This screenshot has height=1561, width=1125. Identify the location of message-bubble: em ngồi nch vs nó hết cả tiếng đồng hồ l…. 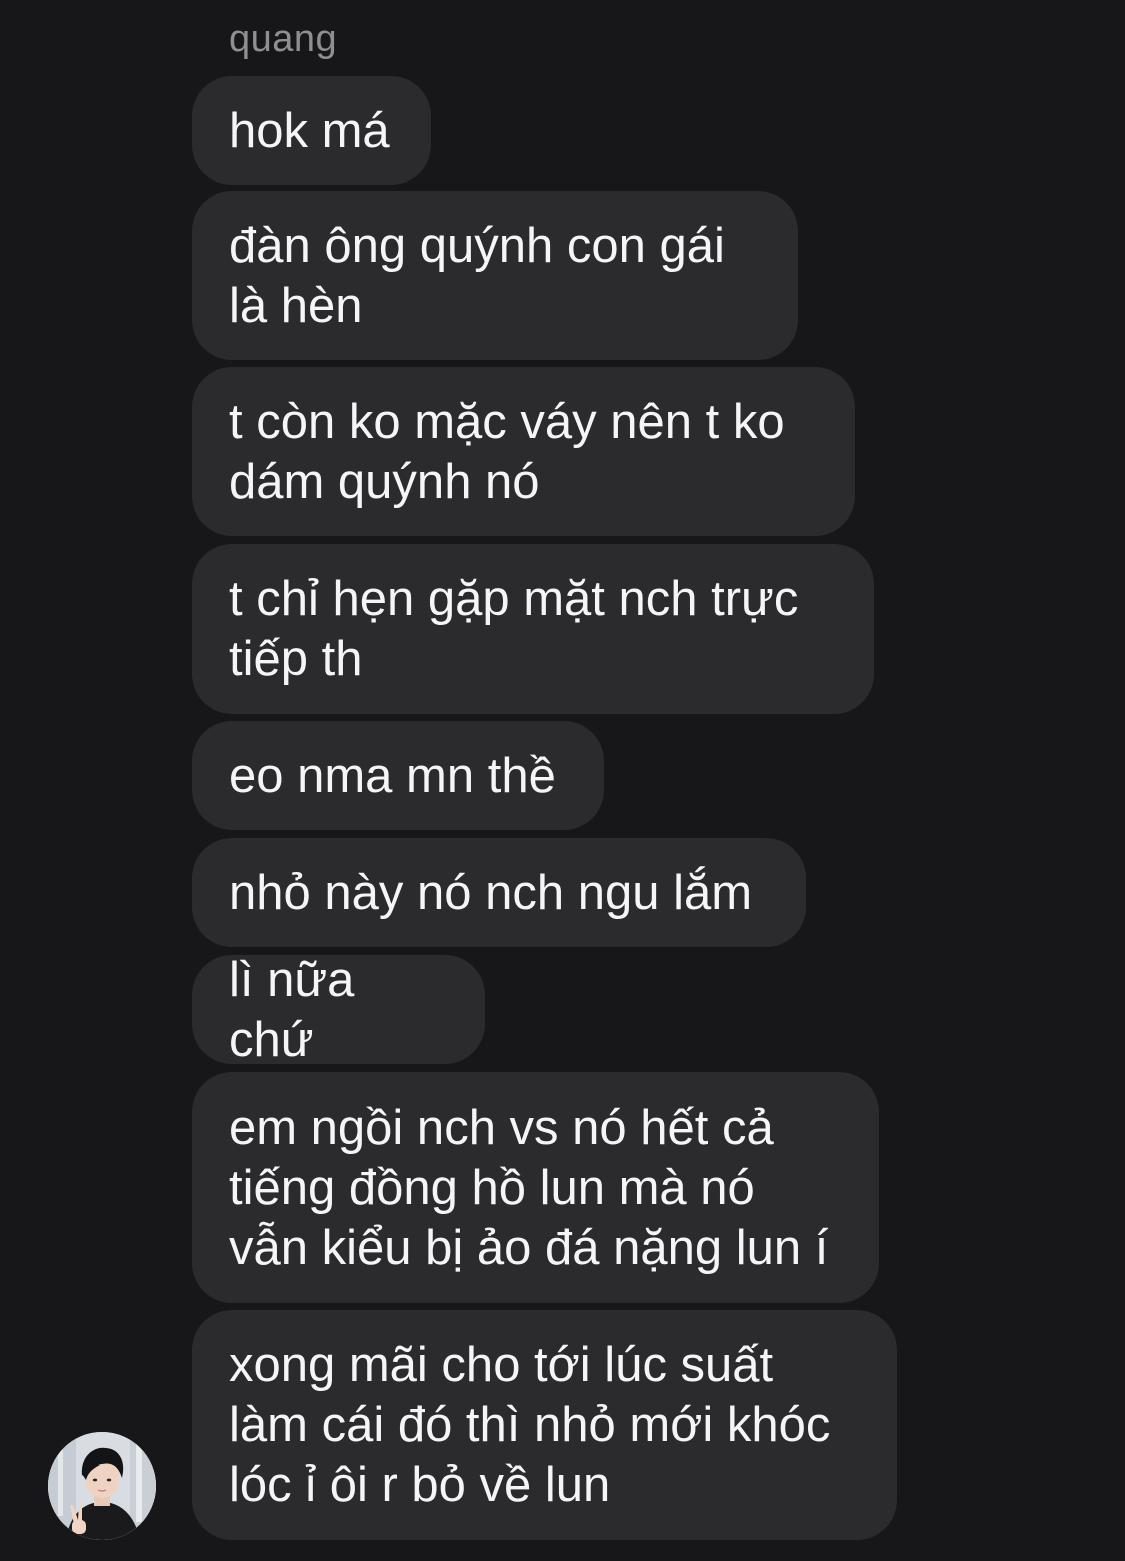
(535, 1187).